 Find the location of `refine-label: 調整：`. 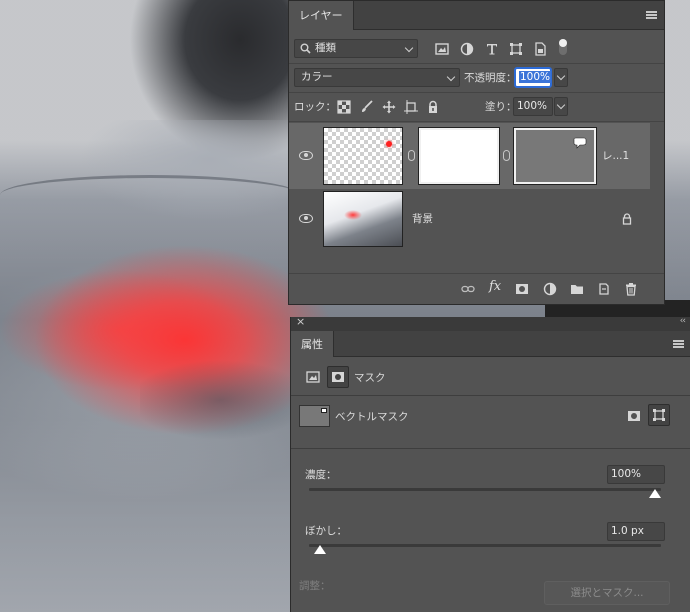

refine-label: 調整： is located at coordinates (315, 586).